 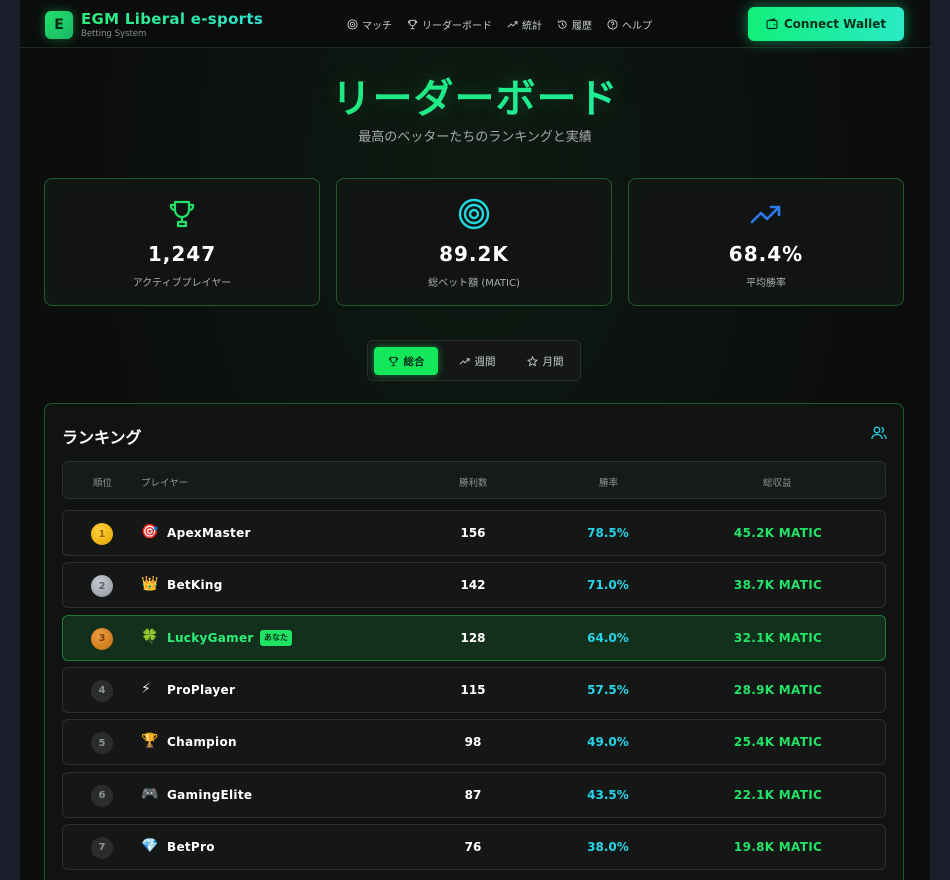 What do you see at coordinates (377, 26) in the screenshot?
I see `nav-label: マッチ` at bounding box center [377, 26].